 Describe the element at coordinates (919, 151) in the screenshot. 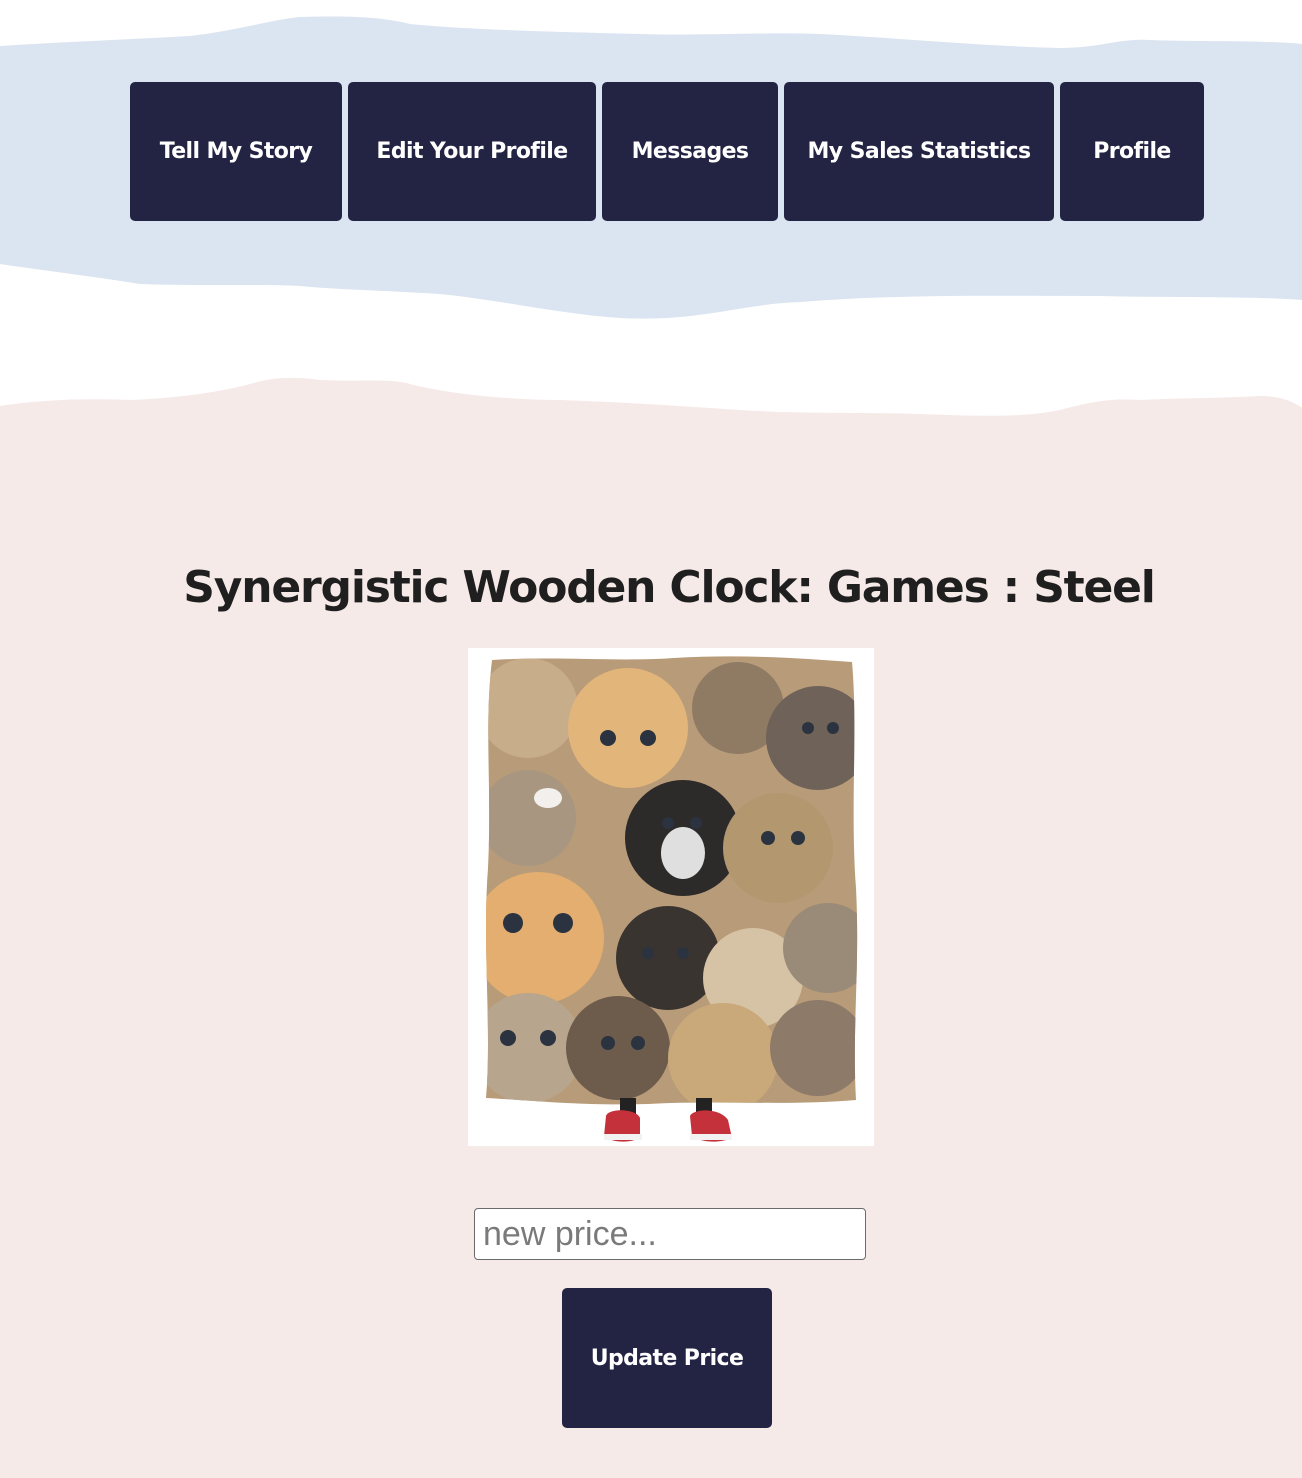

I see `my-sales-statistics-button: My Sales Statistics` at that location.